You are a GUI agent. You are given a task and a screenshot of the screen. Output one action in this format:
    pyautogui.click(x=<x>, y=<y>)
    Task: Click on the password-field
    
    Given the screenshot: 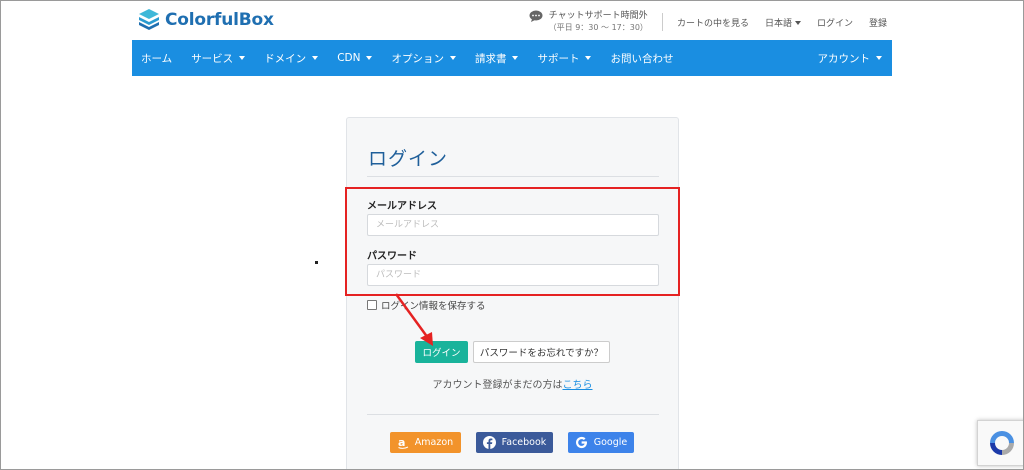 What is the action you would take?
    pyautogui.click(x=513, y=275)
    